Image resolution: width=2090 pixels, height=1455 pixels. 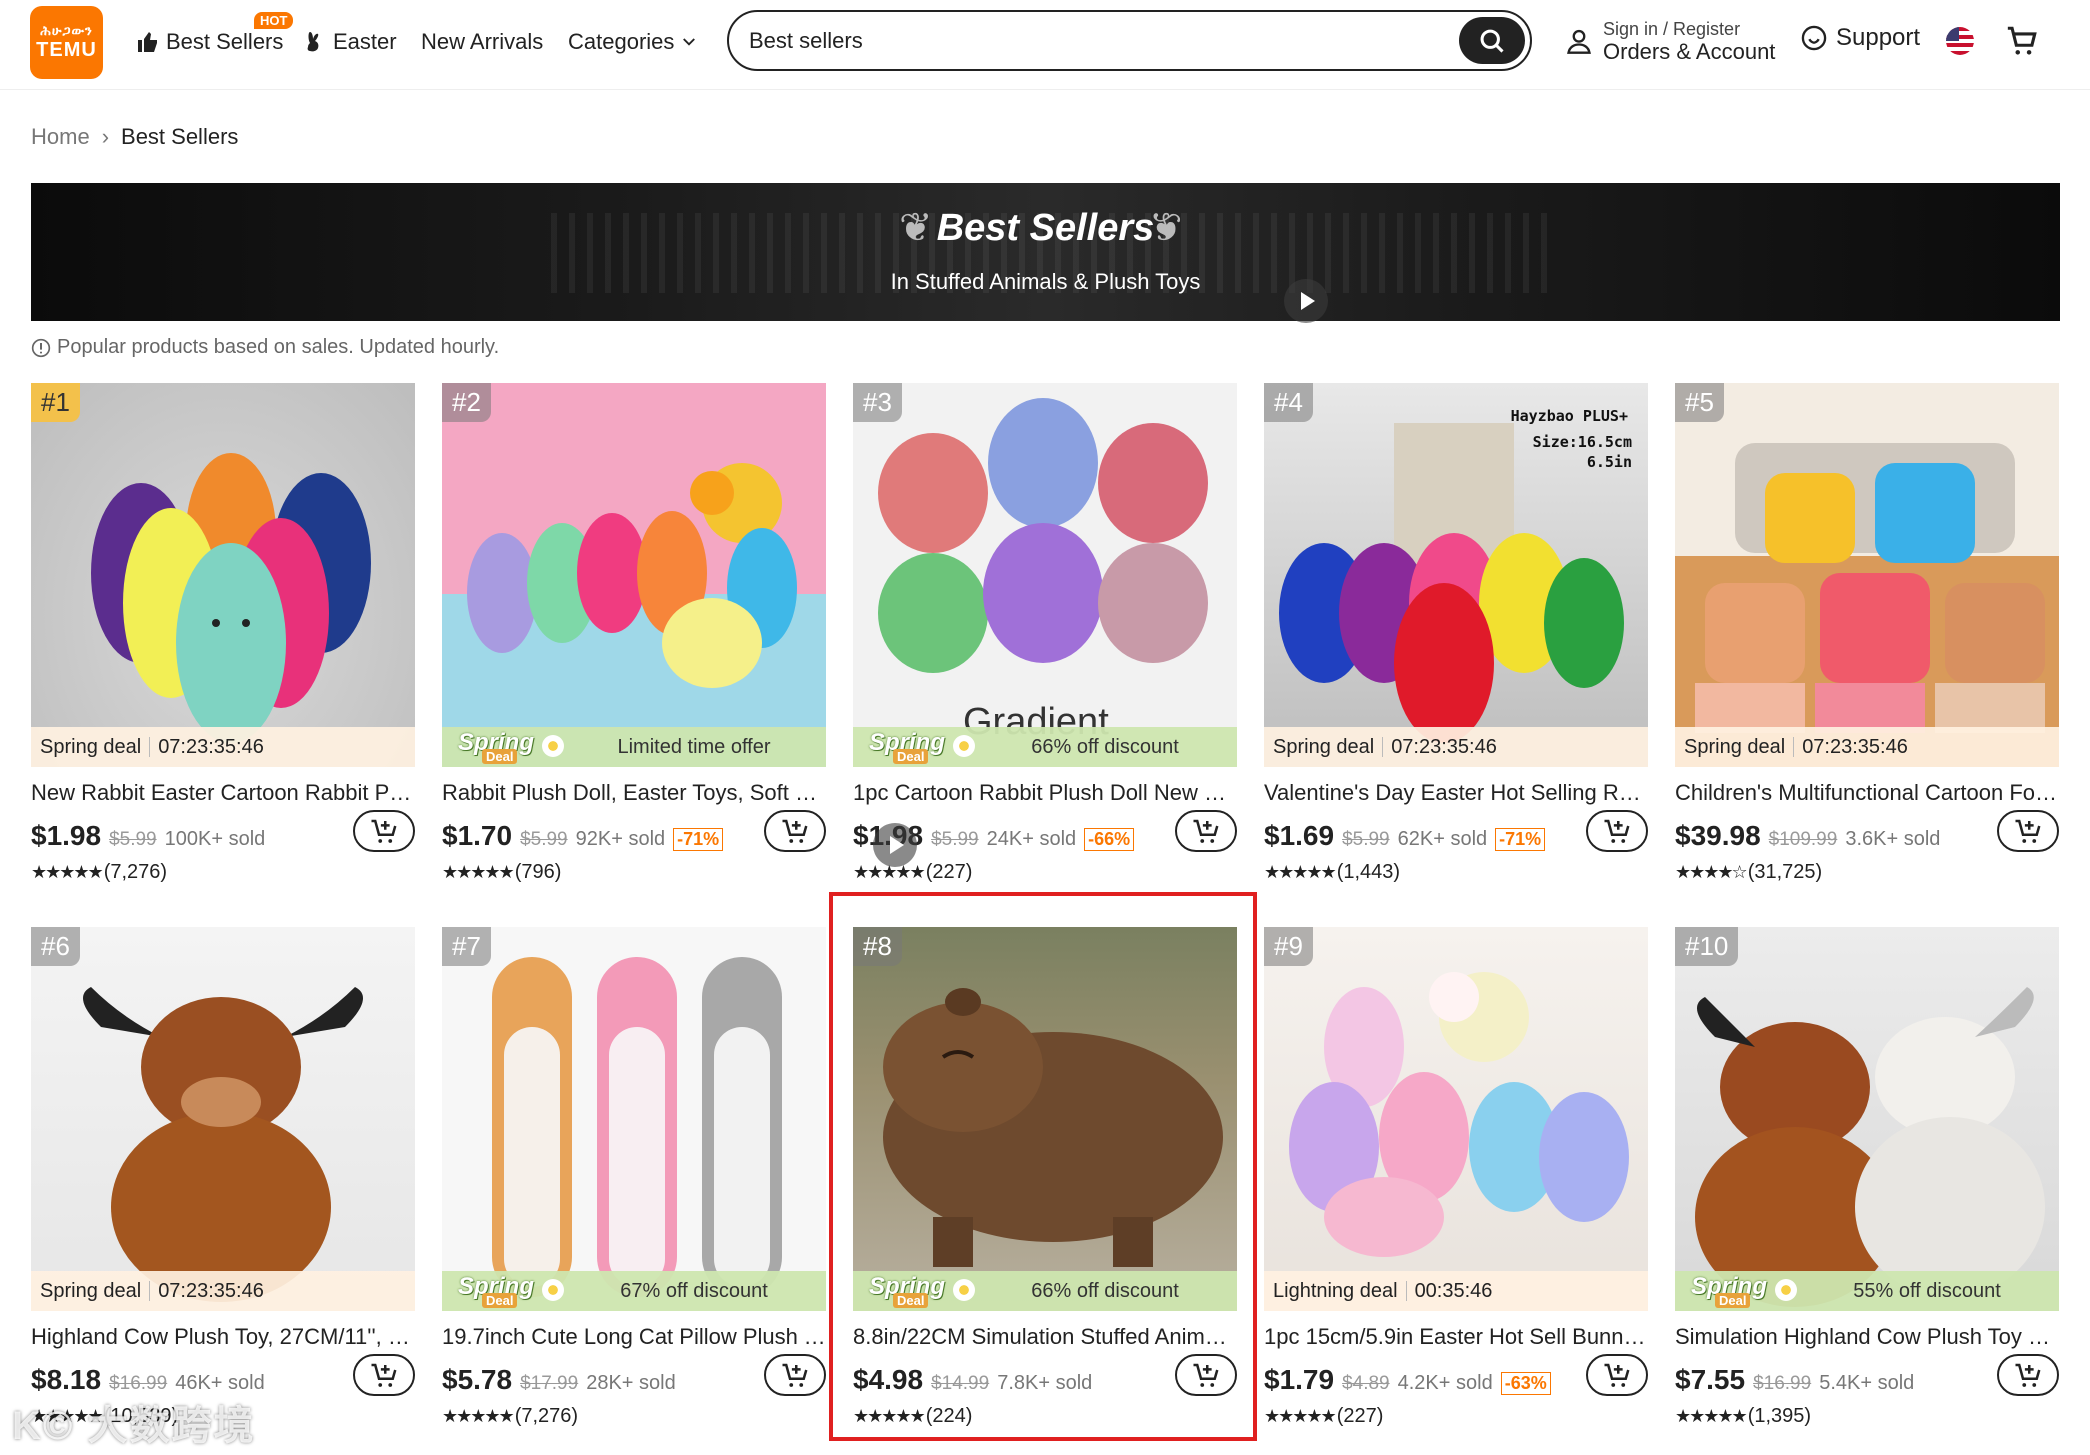 I want to click on sold-count: 100K+ sold, so click(x=215, y=839).